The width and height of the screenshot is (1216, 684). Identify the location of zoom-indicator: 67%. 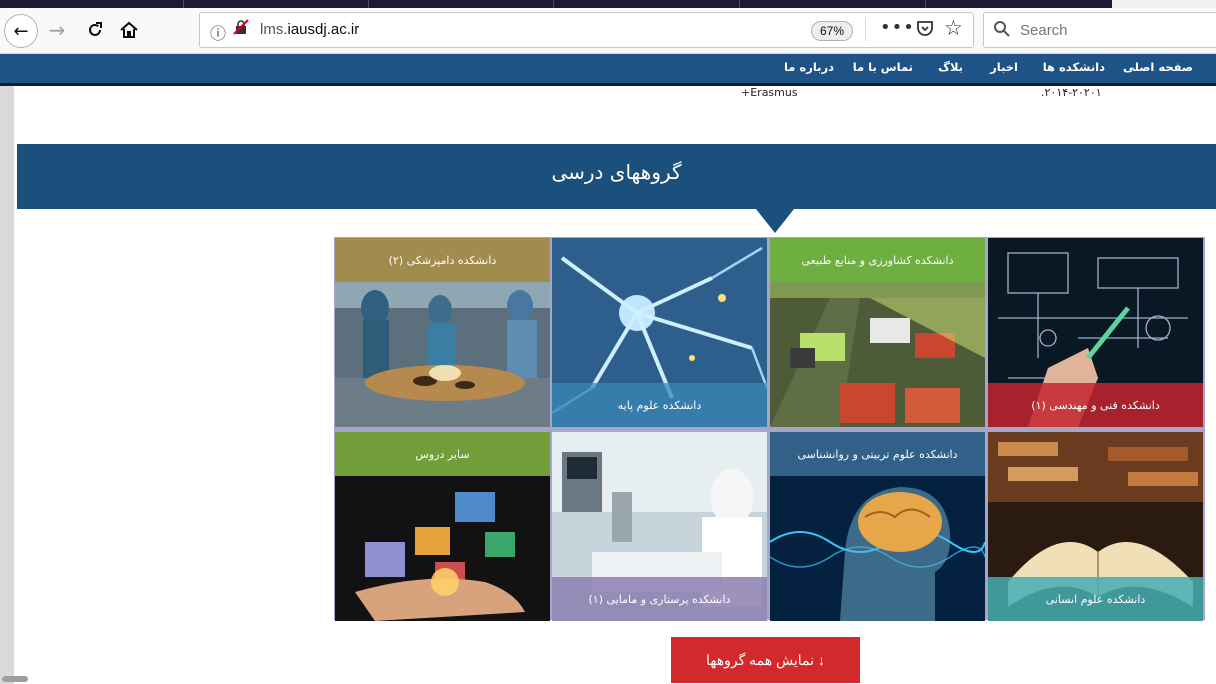
(832, 31).